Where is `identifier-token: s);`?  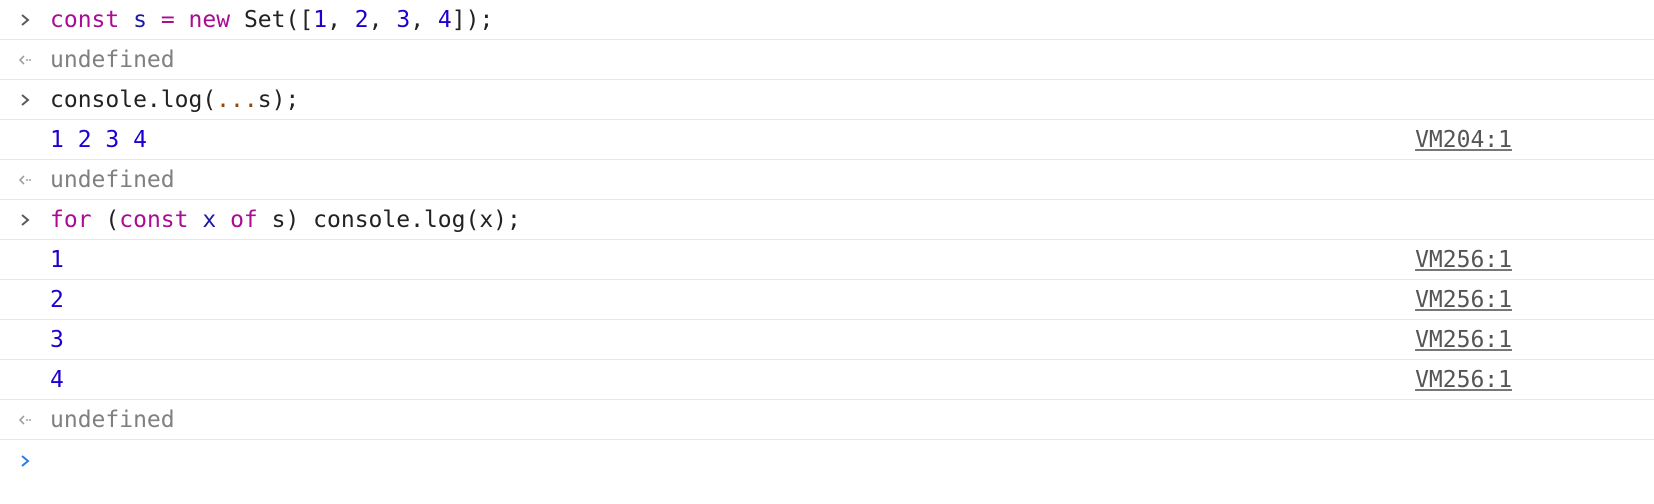 identifier-token: s); is located at coordinates (278, 100).